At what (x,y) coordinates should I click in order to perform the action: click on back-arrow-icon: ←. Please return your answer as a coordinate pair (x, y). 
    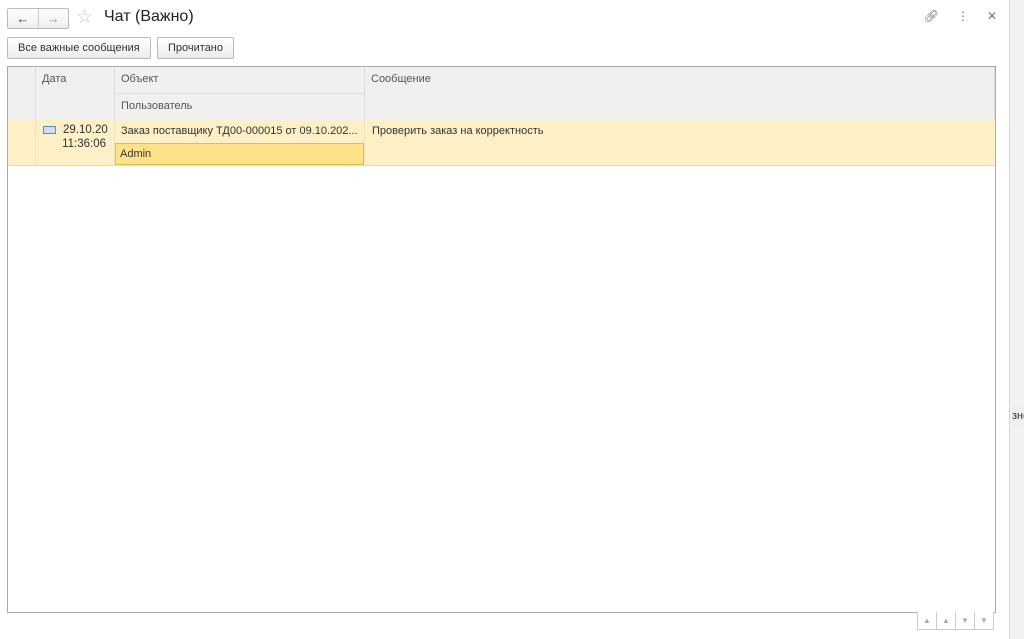
    Looking at the image, I should click on (23, 18).